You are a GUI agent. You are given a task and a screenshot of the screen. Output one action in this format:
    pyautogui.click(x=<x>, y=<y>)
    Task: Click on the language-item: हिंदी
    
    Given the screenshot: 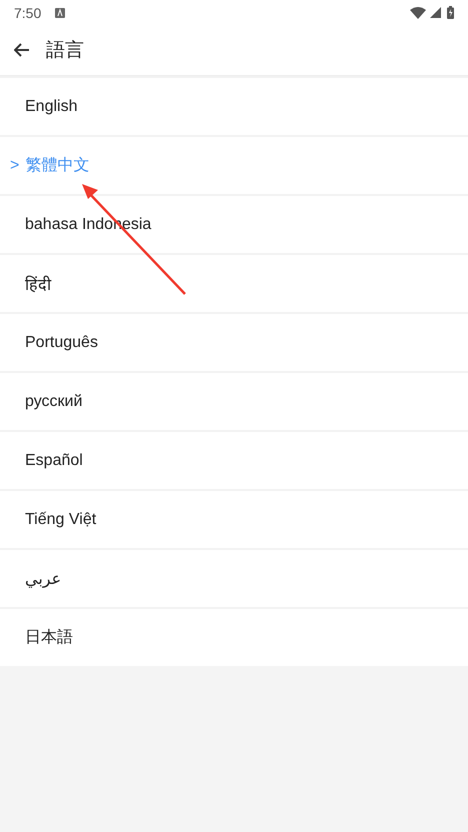 What is the action you would take?
    pyautogui.click(x=234, y=282)
    